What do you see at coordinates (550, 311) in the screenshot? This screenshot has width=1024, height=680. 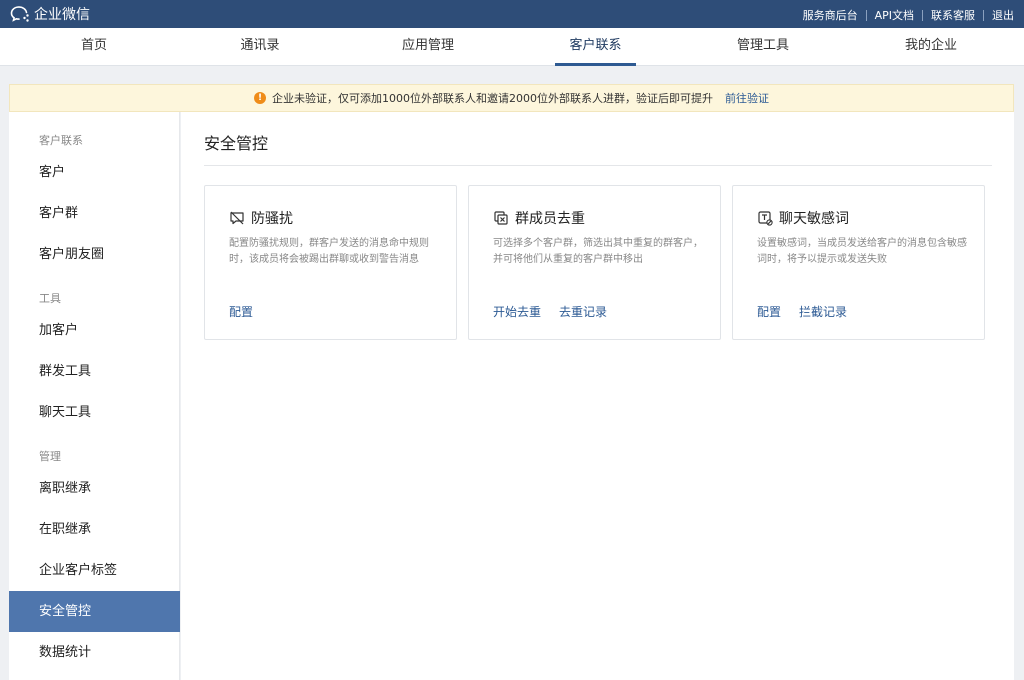 I see `card-actions: 开始去重 去重记录` at bounding box center [550, 311].